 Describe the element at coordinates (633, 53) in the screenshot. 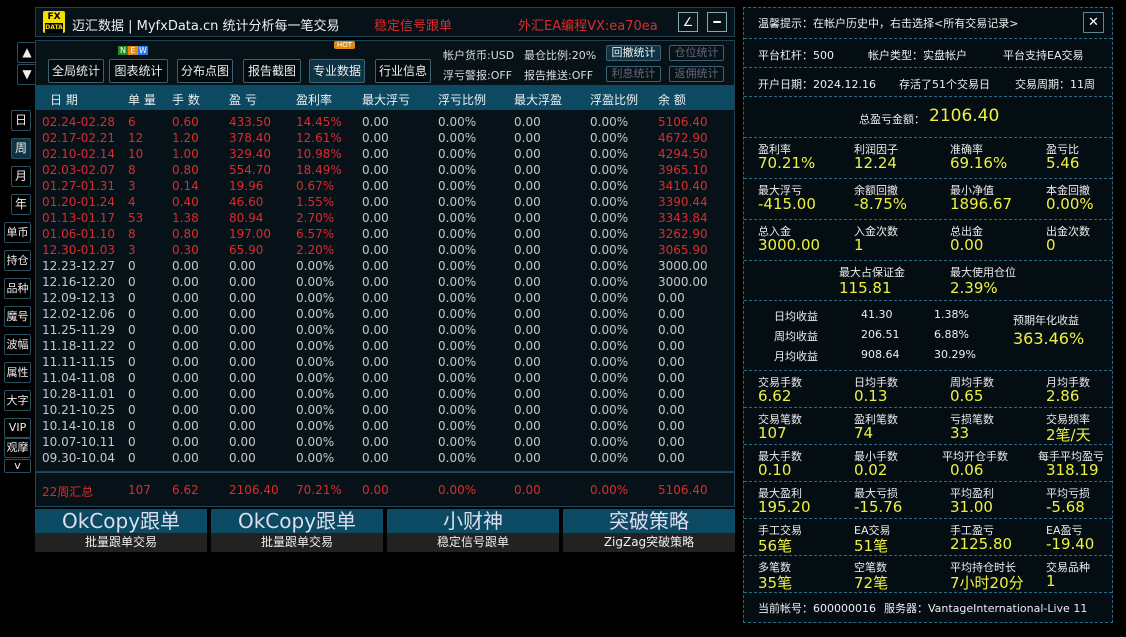

I see `drawdown-stats-button: 回撤统计` at that location.